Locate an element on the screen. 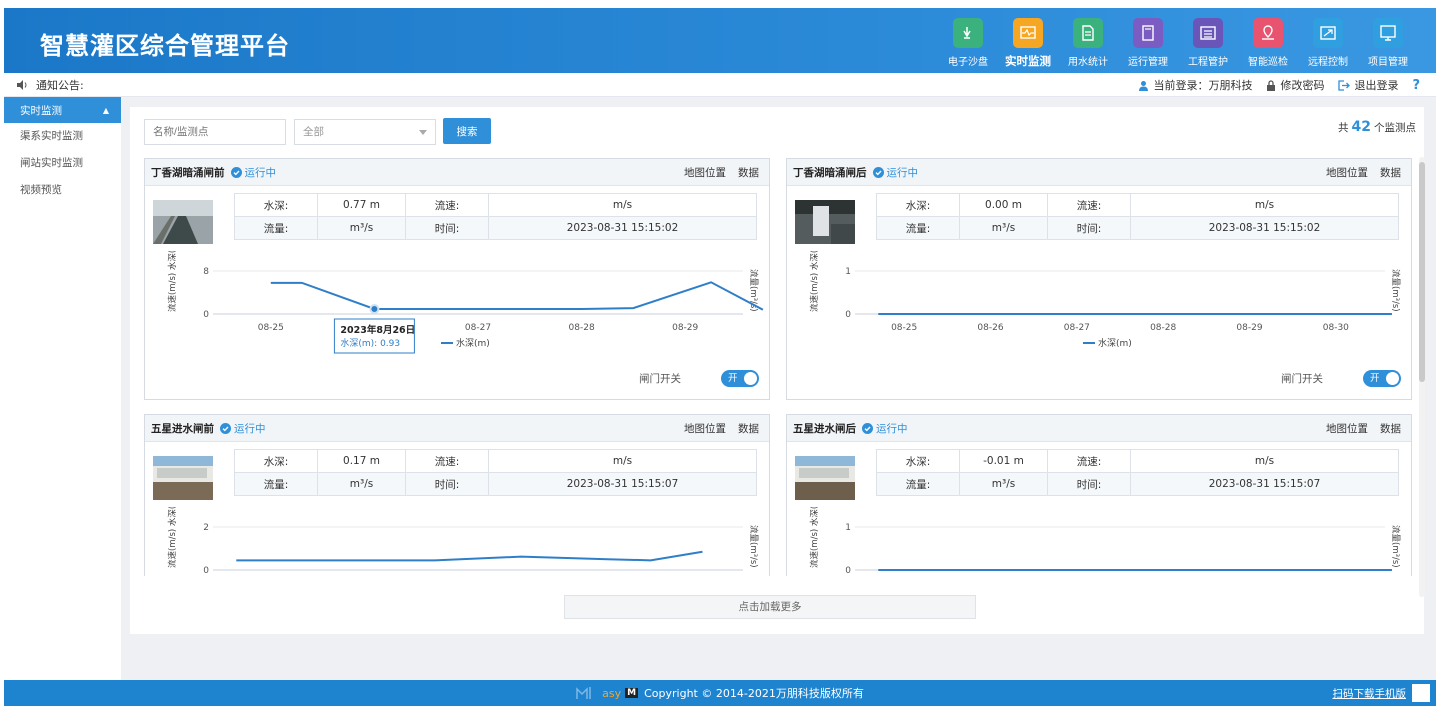  download-app-link: 扫码下载手机版 is located at coordinates (1370, 693).